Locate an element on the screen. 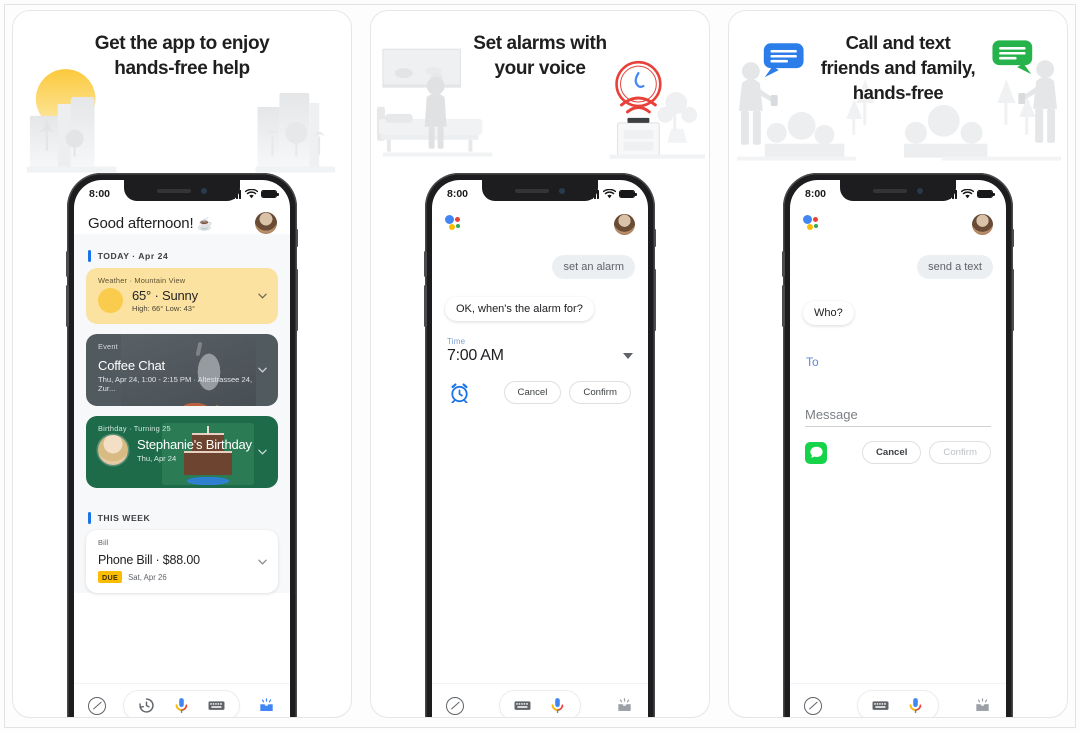  history-icon is located at coordinates (146, 705).